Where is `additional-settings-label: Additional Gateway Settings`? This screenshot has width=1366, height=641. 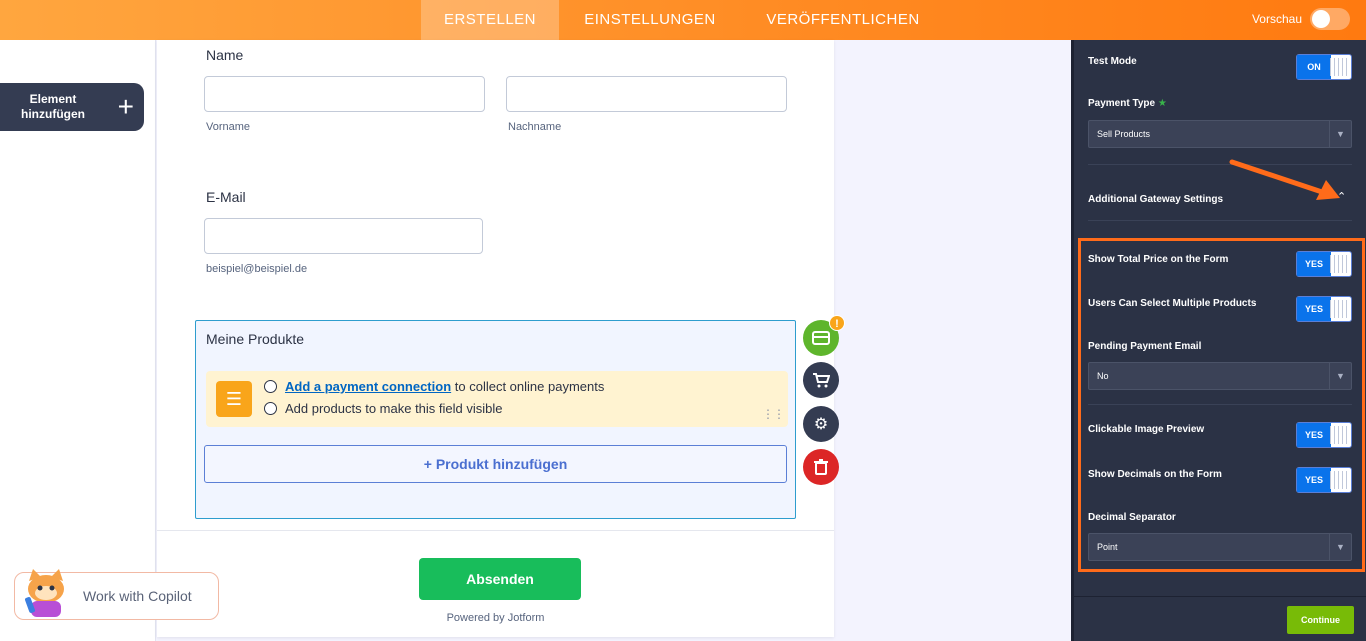 additional-settings-label: Additional Gateway Settings is located at coordinates (1156, 199).